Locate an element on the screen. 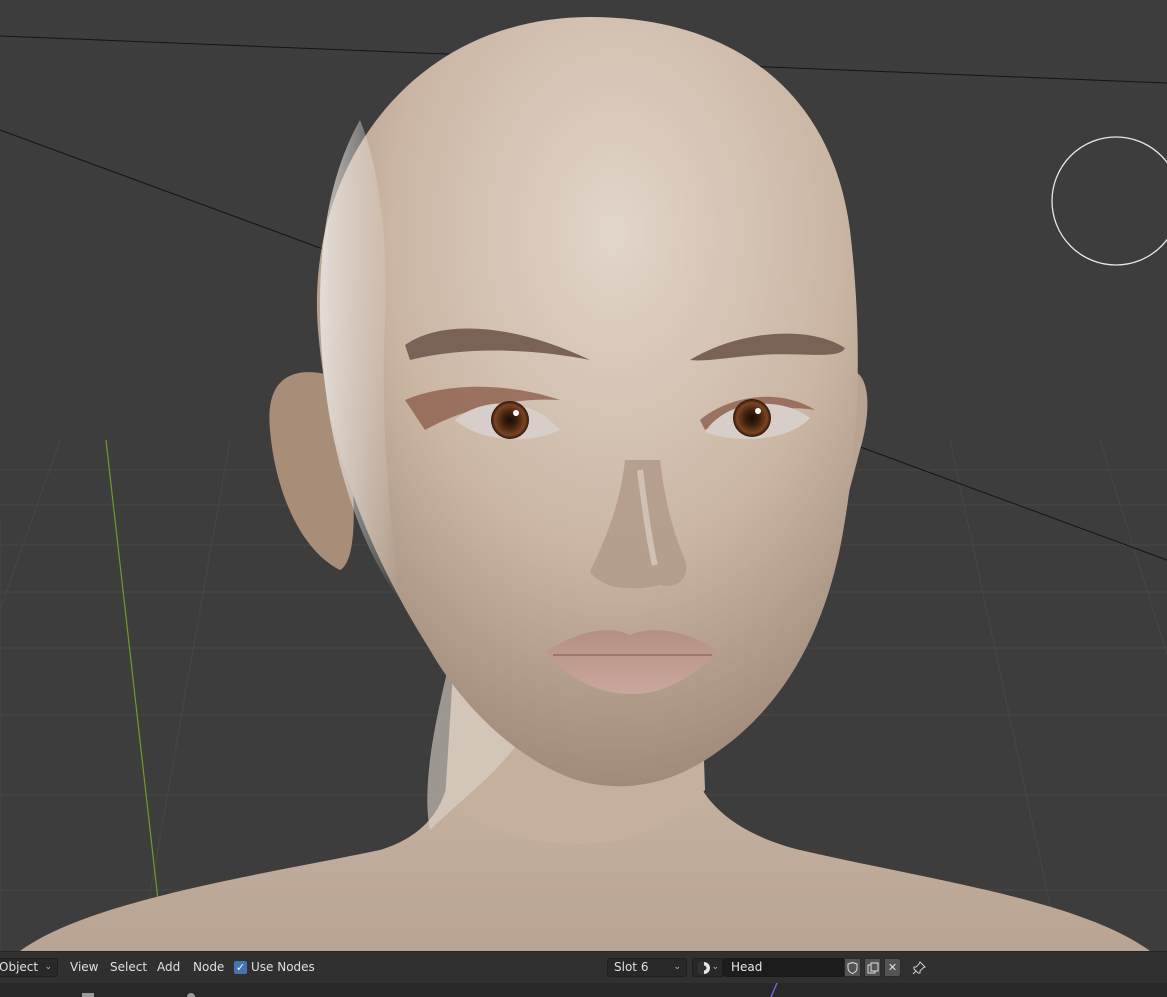  menu-view: View is located at coordinates (84, 967).